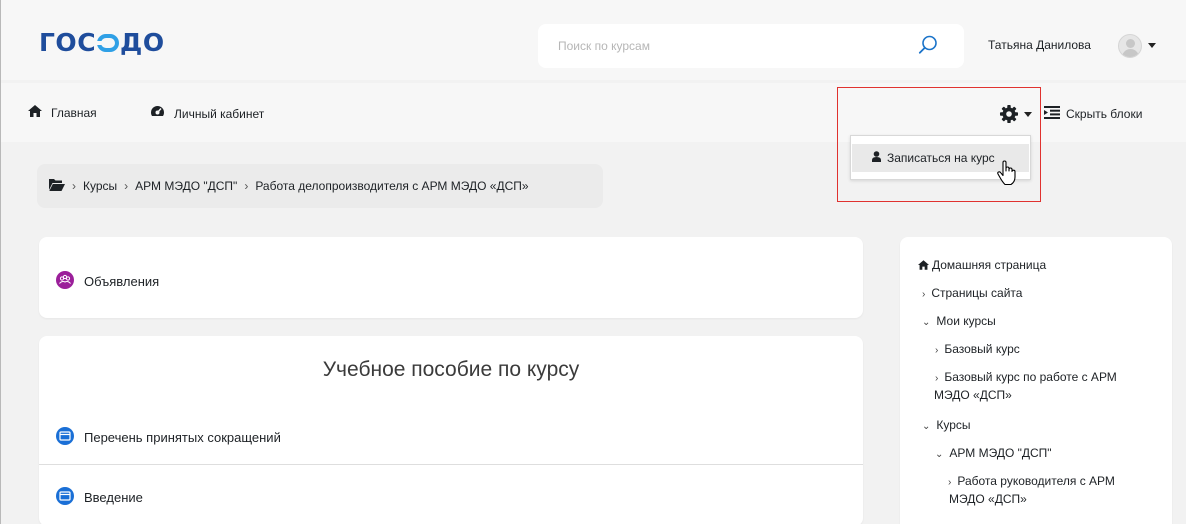 This screenshot has width=1186, height=524. I want to click on announcements-link: Объявления, so click(107, 281).